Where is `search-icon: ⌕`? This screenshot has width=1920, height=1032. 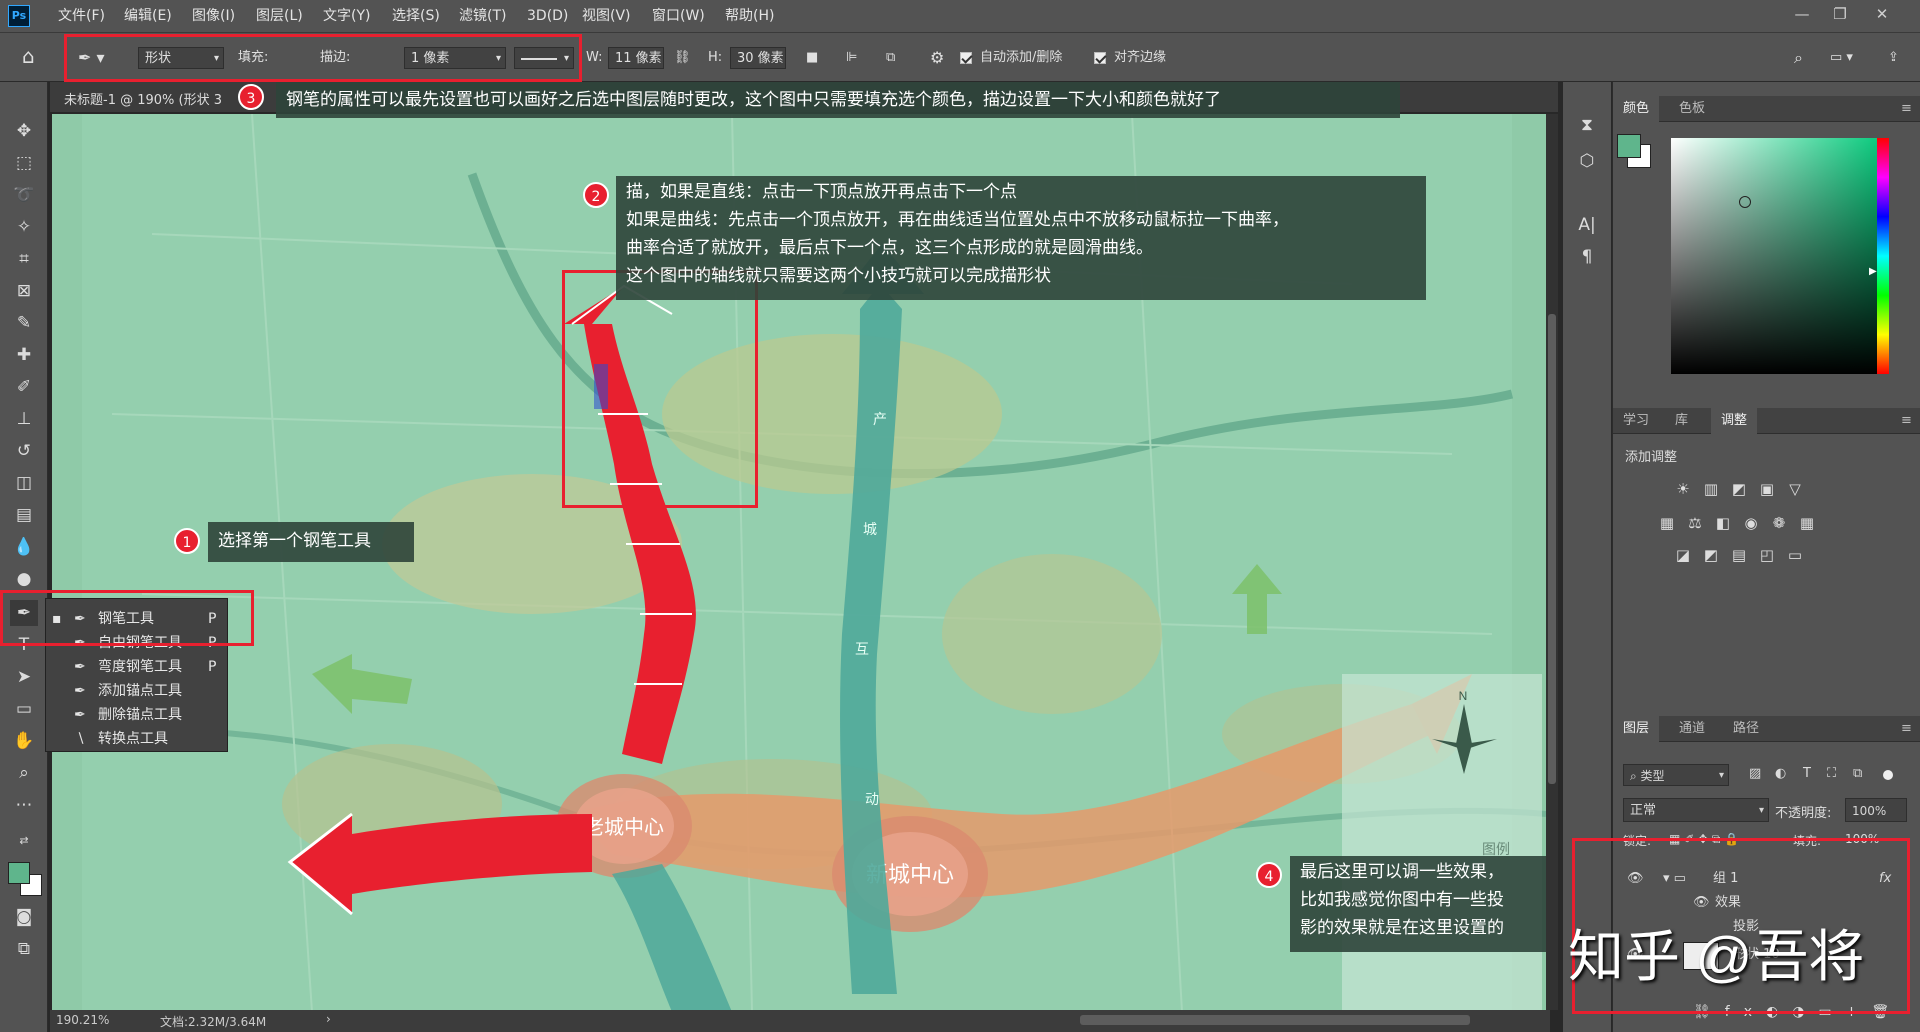
search-icon: ⌕ is located at coordinates (1798, 58).